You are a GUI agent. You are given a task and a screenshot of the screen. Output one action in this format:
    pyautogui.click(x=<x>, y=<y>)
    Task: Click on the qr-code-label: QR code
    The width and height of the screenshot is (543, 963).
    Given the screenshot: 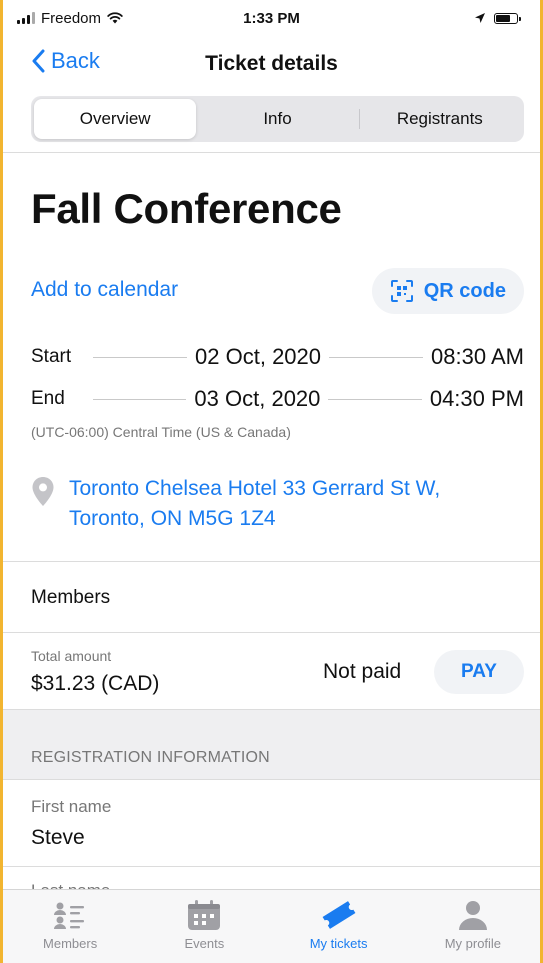 What is the action you would take?
    pyautogui.click(x=464, y=290)
    